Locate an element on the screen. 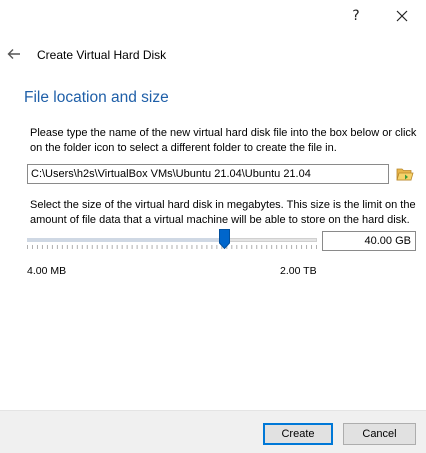 The height and width of the screenshot is (453, 426). size-slider is located at coordinates (172, 241).